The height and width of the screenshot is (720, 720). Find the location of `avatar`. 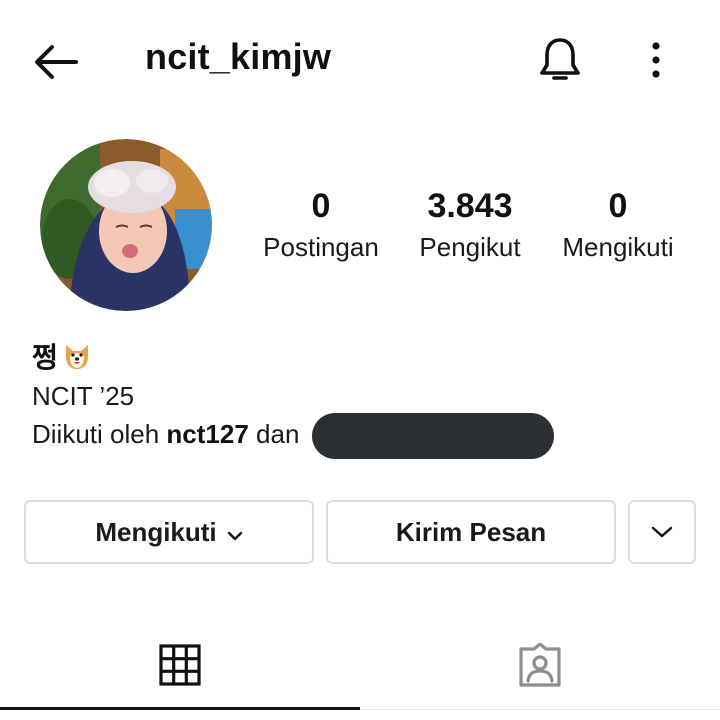

avatar is located at coordinates (126, 225).